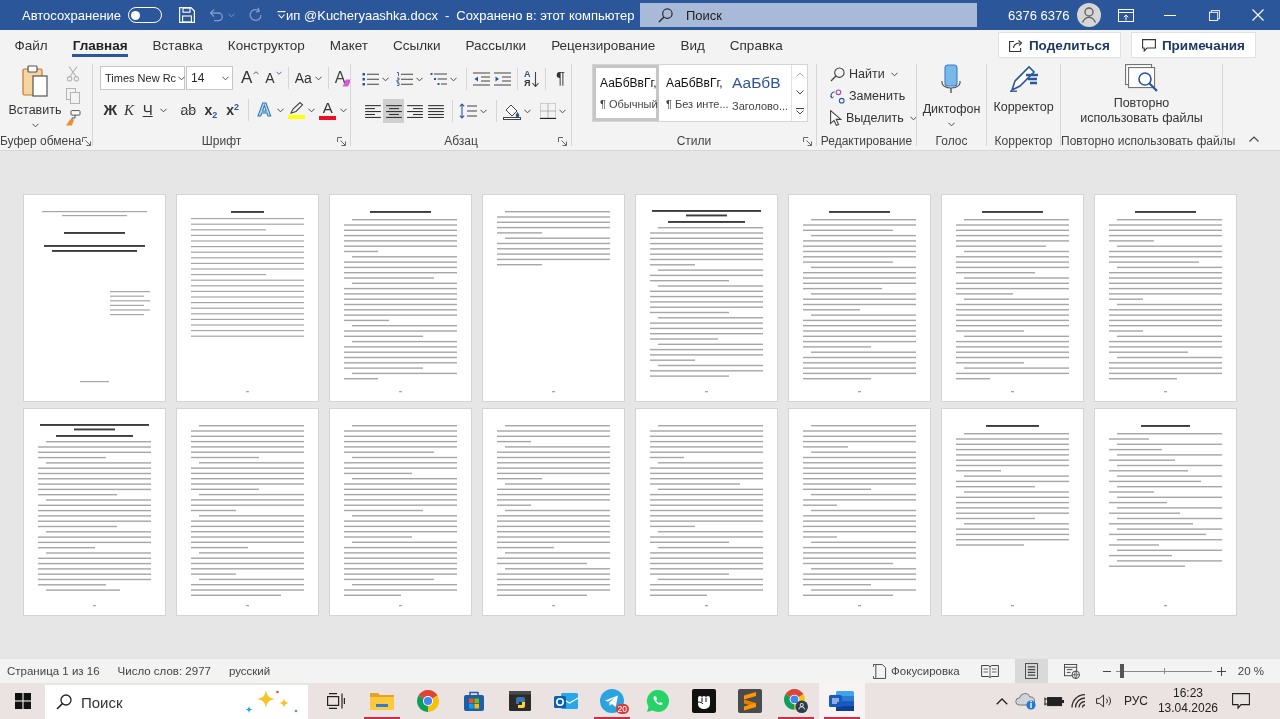  What do you see at coordinates (1135, 701) in the screenshot?
I see `input-language: РУС` at bounding box center [1135, 701].